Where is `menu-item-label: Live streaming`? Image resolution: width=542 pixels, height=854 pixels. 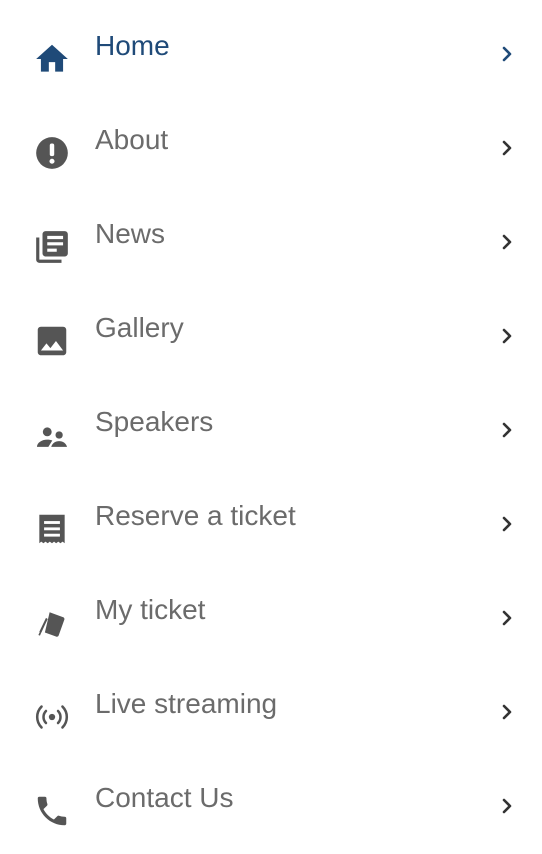
menu-item-label: Live streaming is located at coordinates (186, 703).